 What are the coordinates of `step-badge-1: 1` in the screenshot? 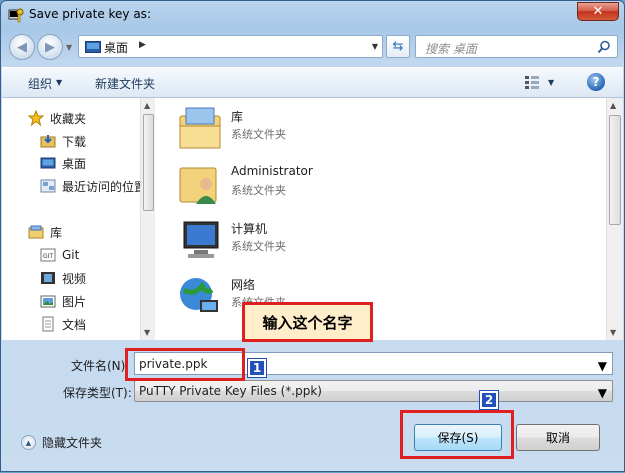 It's located at (257, 368).